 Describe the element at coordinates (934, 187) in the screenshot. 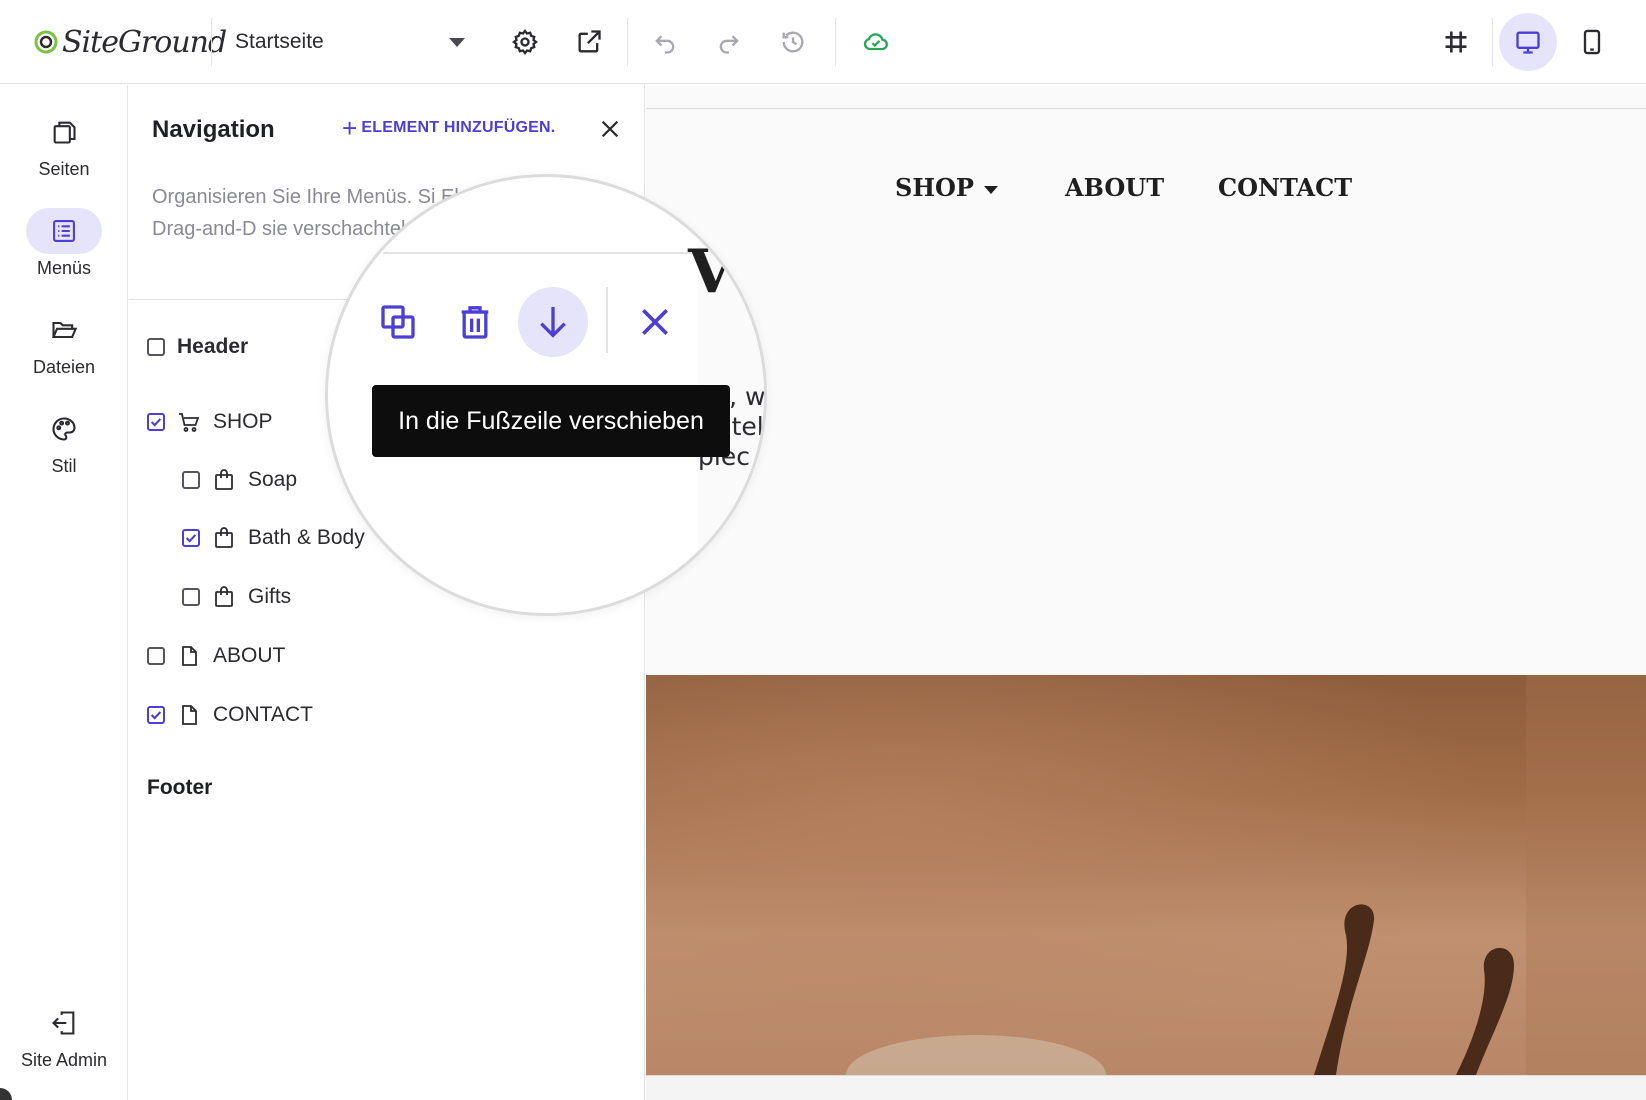

I see `site-nav-label: SHOP` at that location.